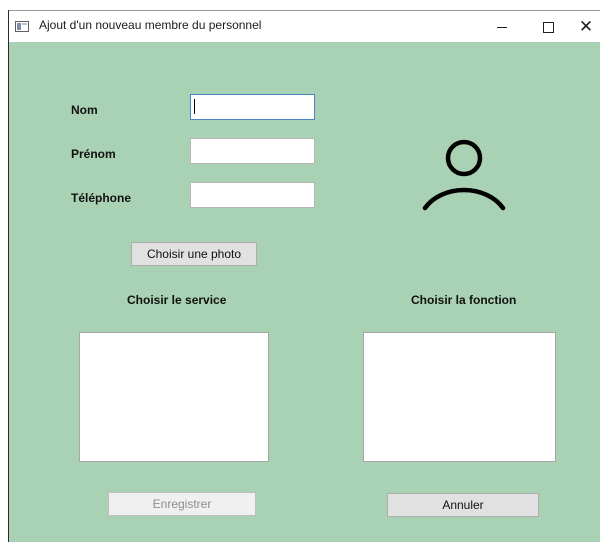  Describe the element at coordinates (459, 397) in the screenshot. I see `fonction-listbox` at that location.